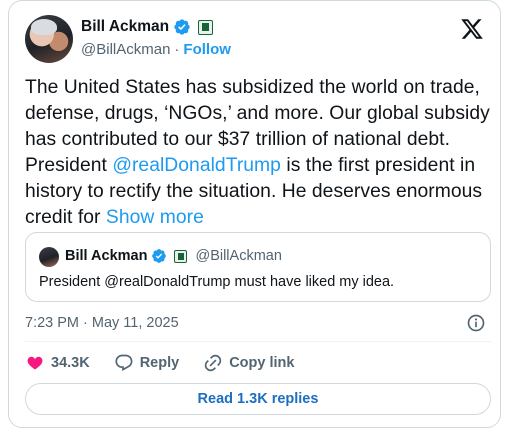 The width and height of the screenshot is (509, 434). What do you see at coordinates (159, 363) in the screenshot?
I see `reply-label: Reply` at bounding box center [159, 363].